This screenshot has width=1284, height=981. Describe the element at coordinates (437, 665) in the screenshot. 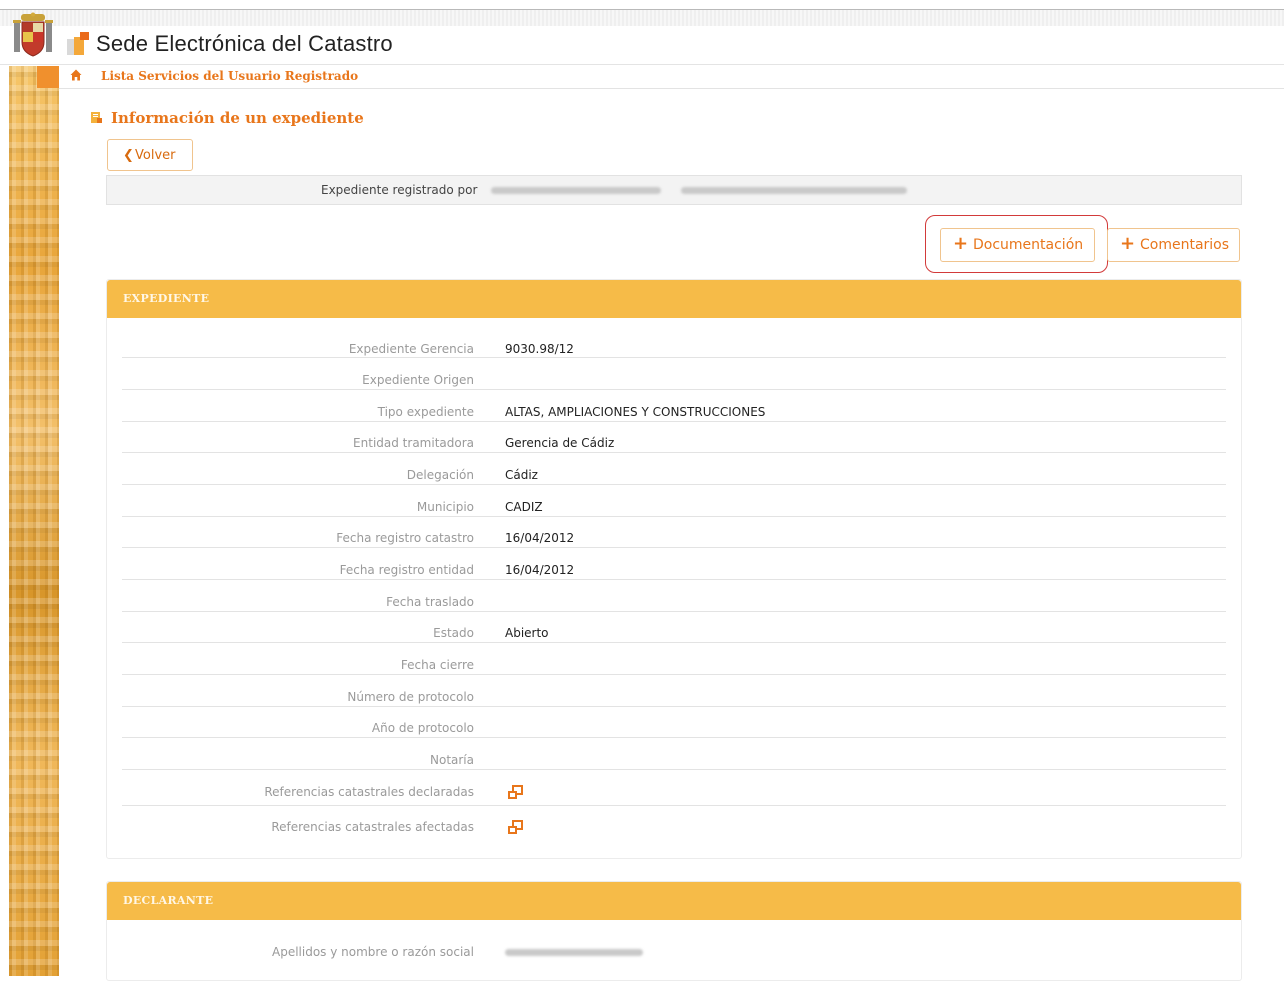

I see `field-label: Fecha cierre` at that location.